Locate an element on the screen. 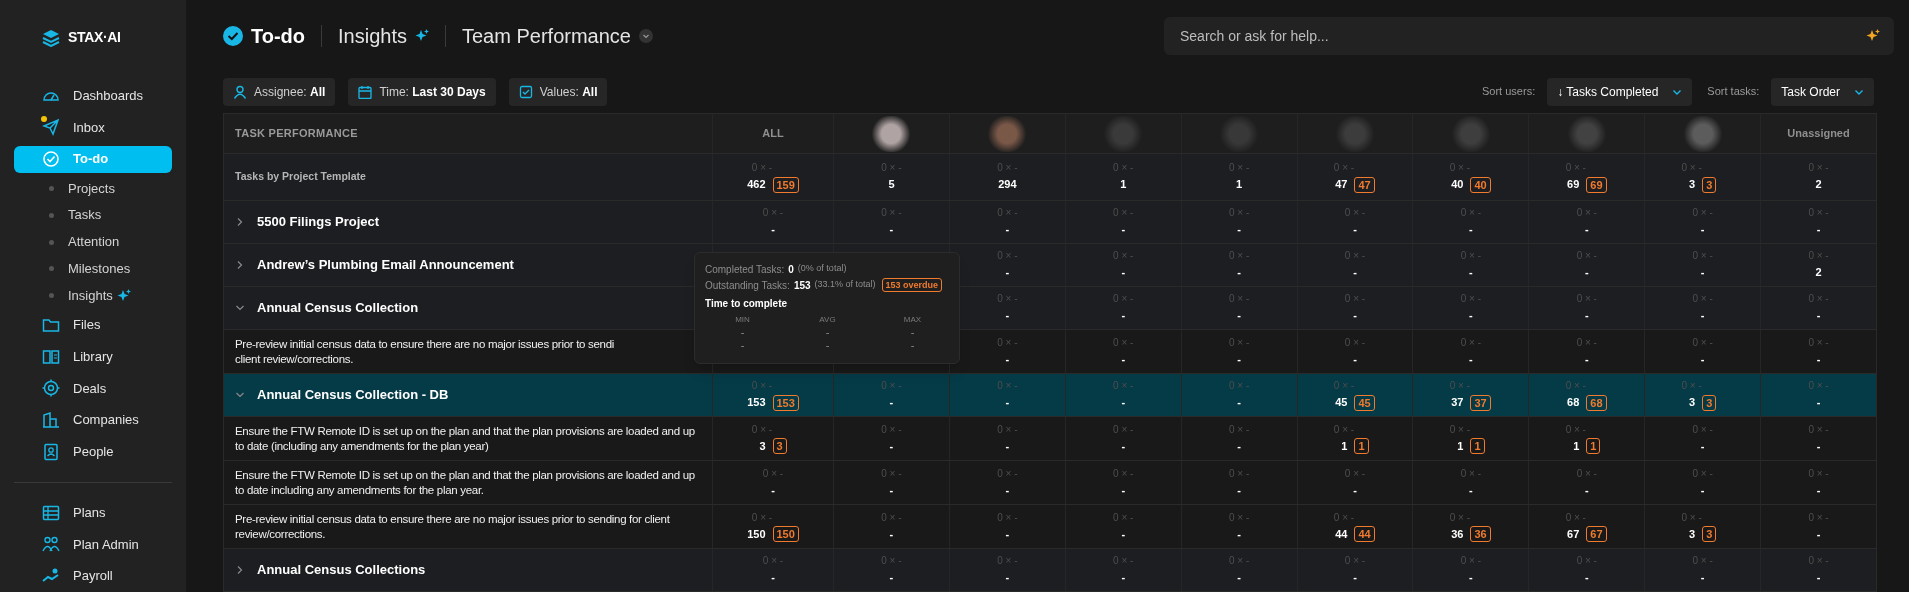 The image size is (1909, 592). group-title: Andrew’s Plumbing Email Announcement is located at coordinates (385, 265).